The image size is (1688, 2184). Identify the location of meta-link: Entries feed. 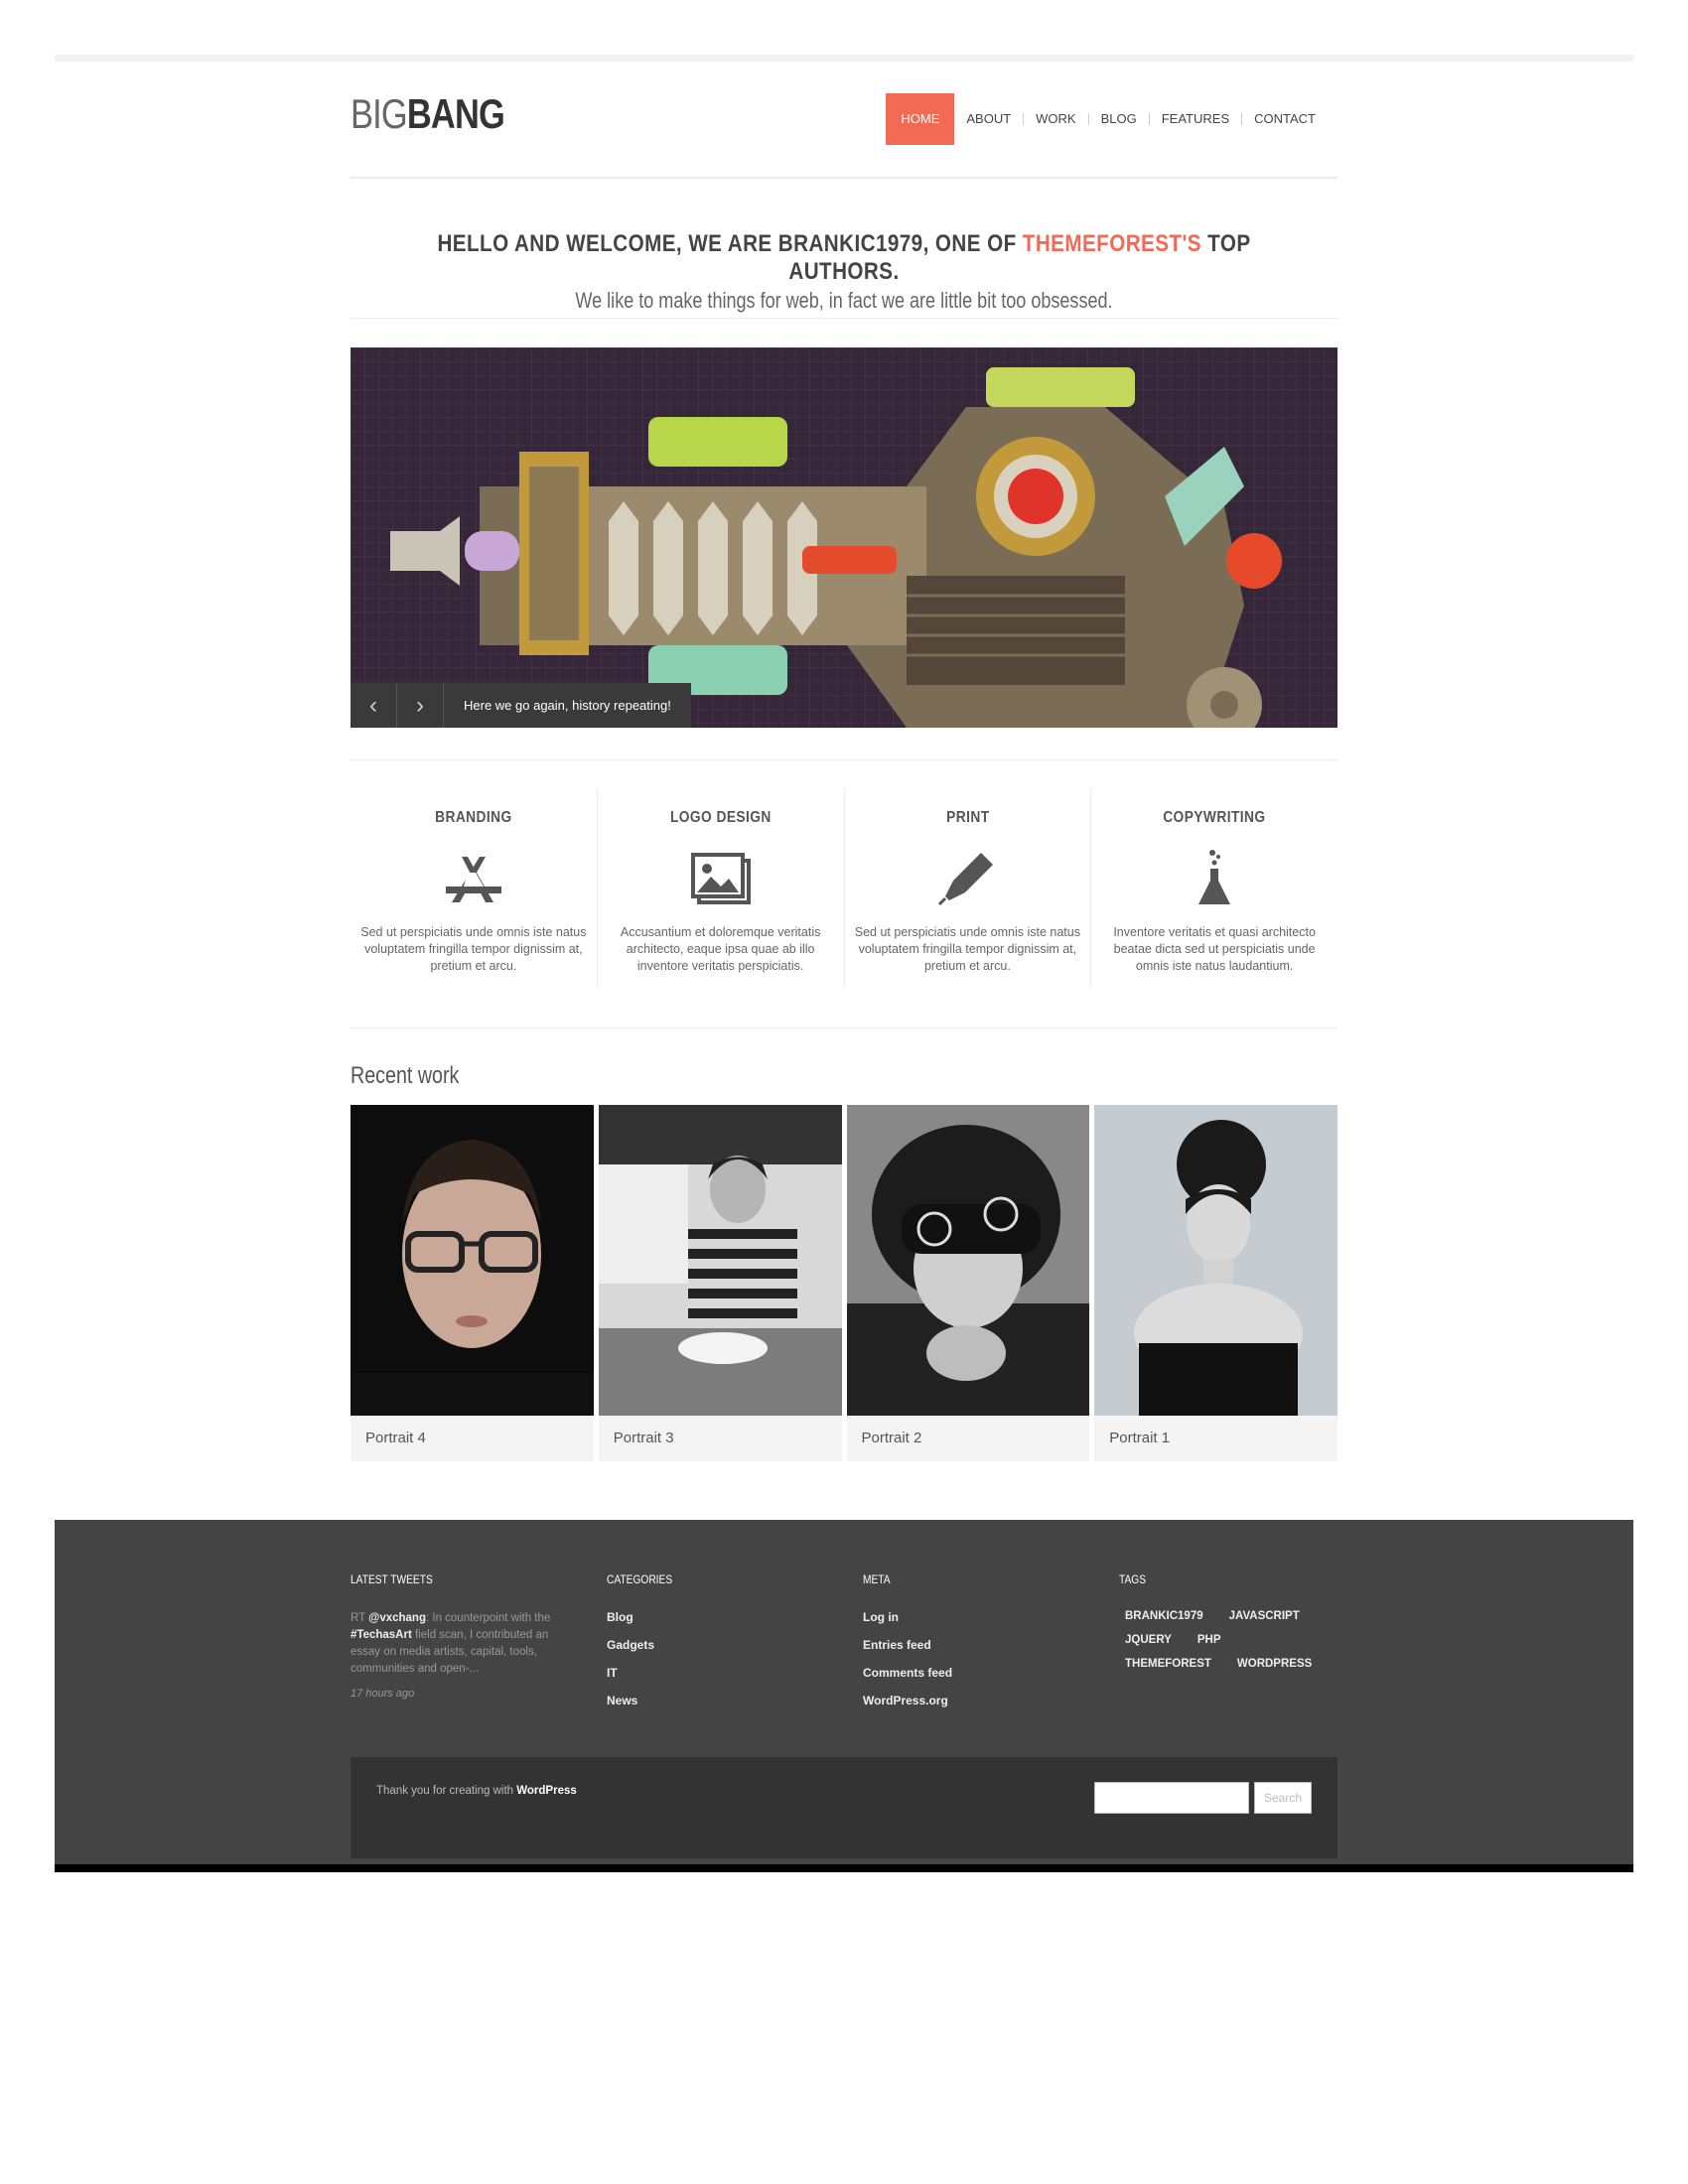
(977, 1645).